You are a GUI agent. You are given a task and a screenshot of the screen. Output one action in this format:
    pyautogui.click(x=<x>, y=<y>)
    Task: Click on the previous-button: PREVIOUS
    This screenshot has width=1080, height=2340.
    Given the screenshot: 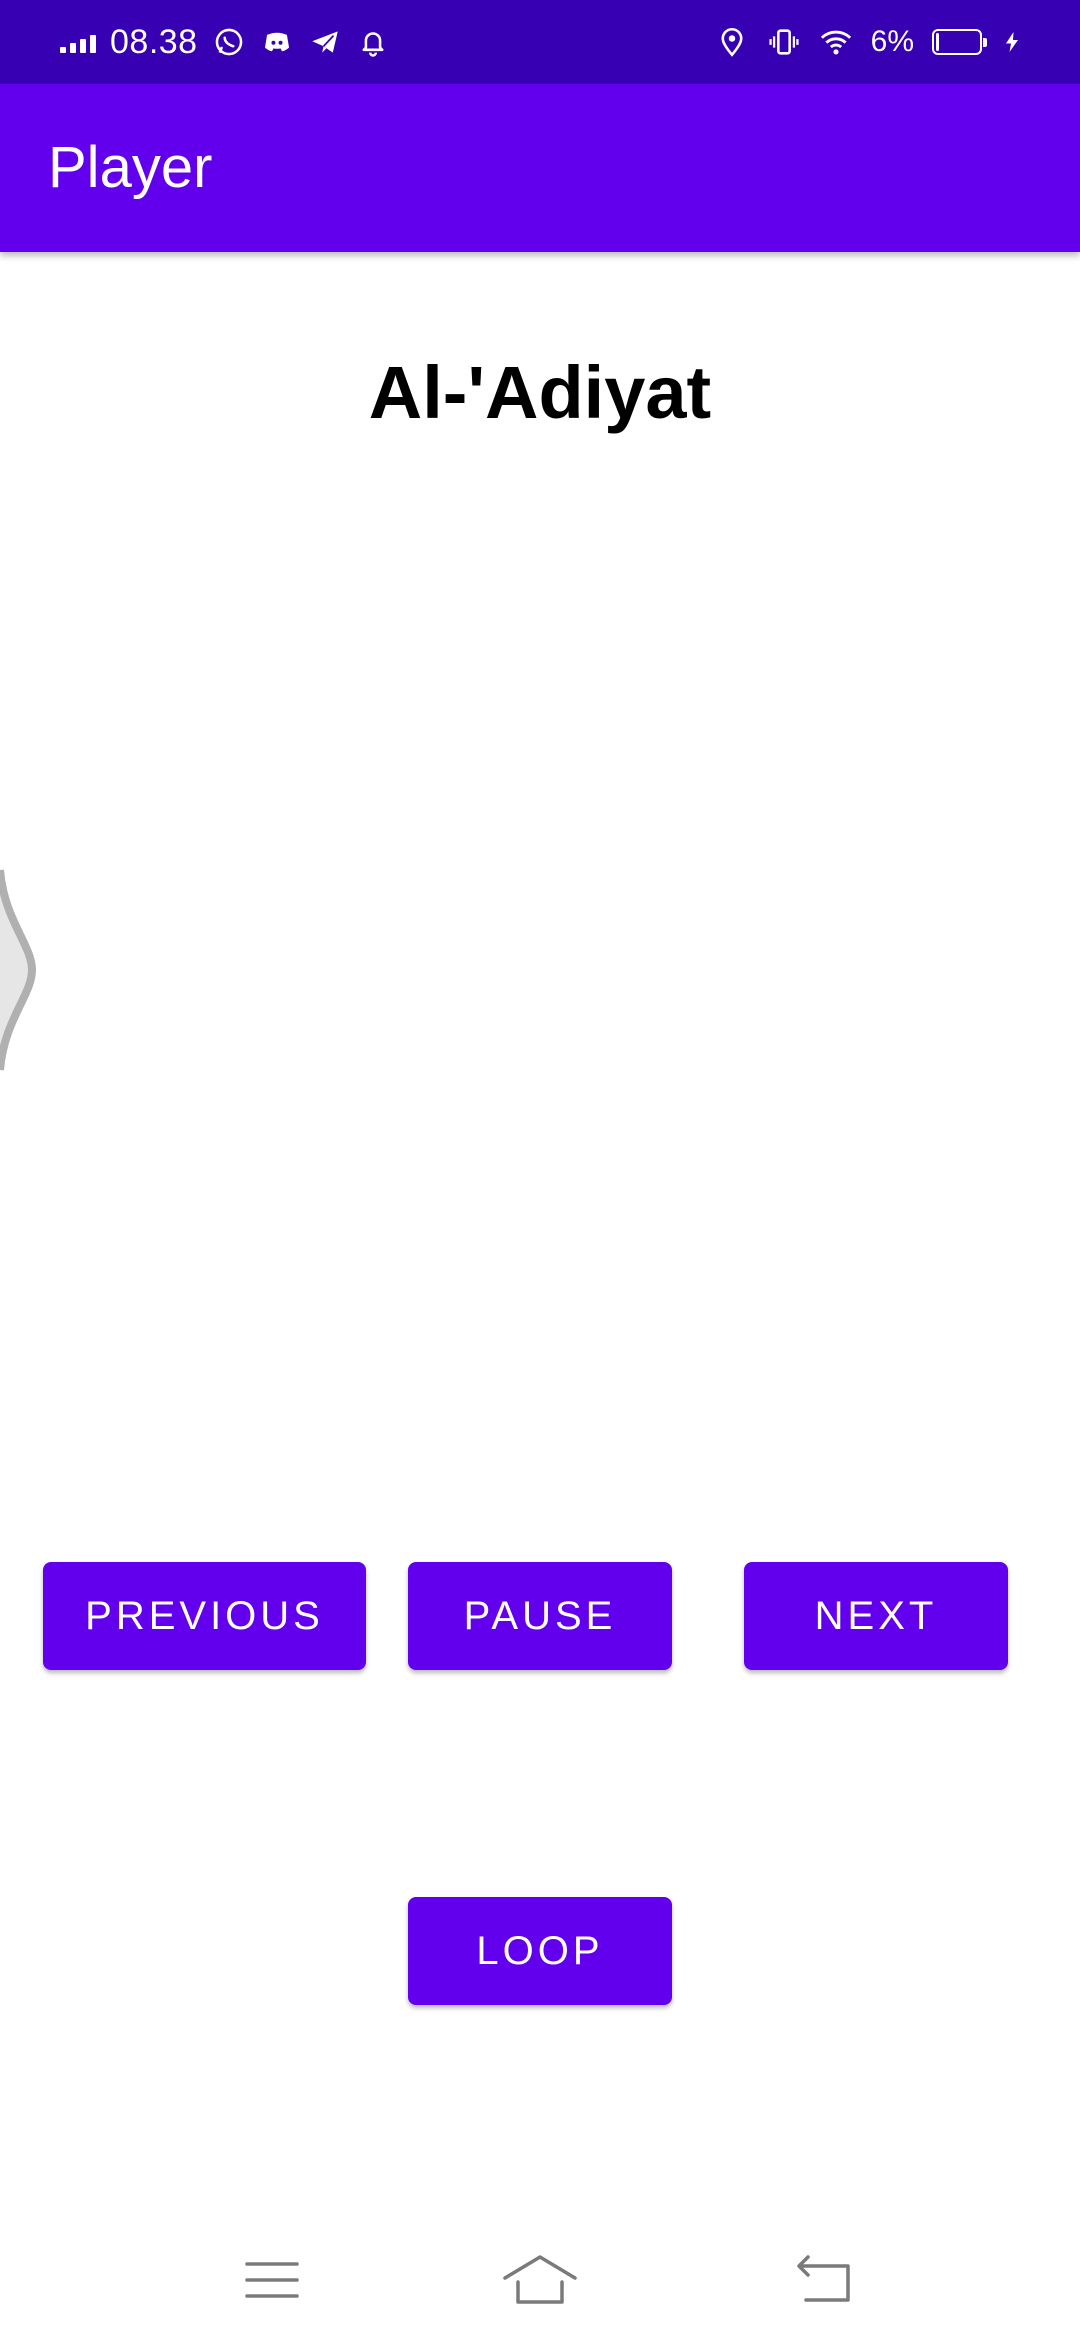 What is the action you would take?
    pyautogui.click(x=204, y=1616)
    